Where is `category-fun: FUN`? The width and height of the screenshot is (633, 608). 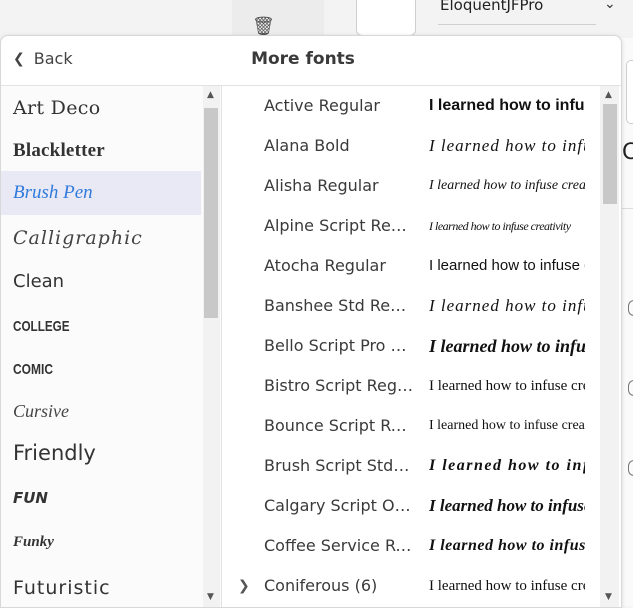
category-fun: FUN is located at coordinates (101, 498).